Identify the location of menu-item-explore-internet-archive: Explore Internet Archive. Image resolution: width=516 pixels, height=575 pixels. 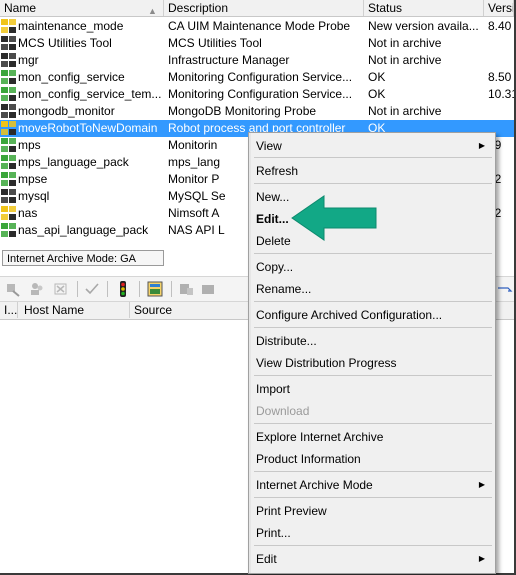
(373, 437).